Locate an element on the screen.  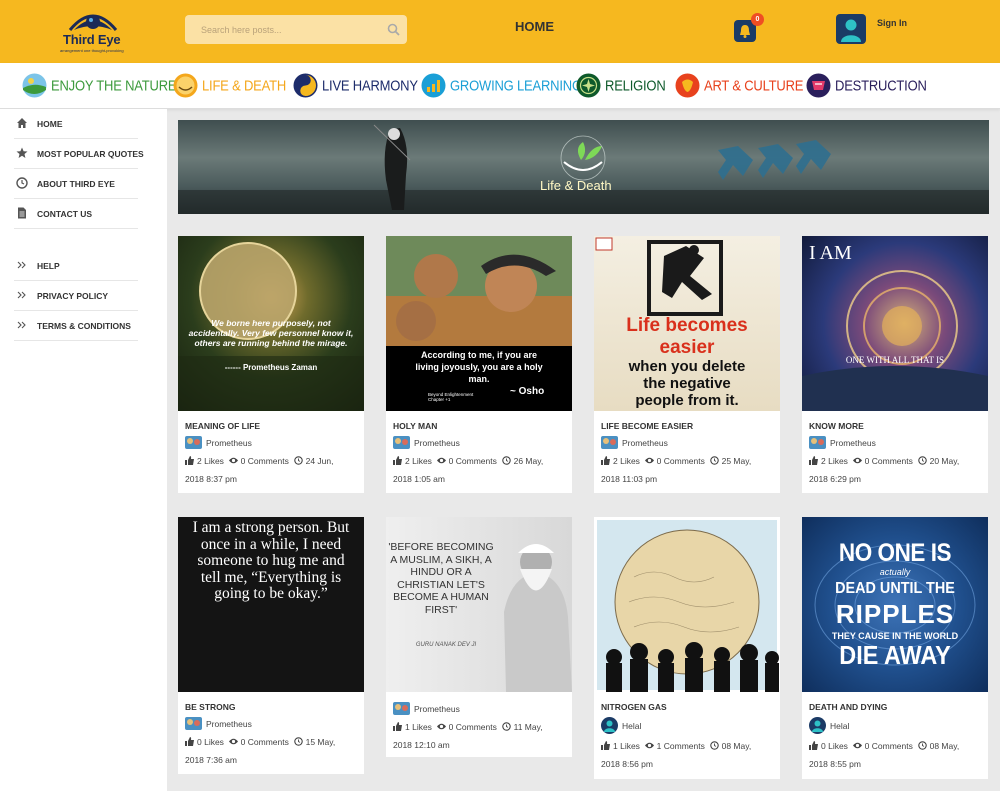
sidebar-item-most-popular-quotes: MOST POPULAR QUOTES is located at coordinates (79, 154).